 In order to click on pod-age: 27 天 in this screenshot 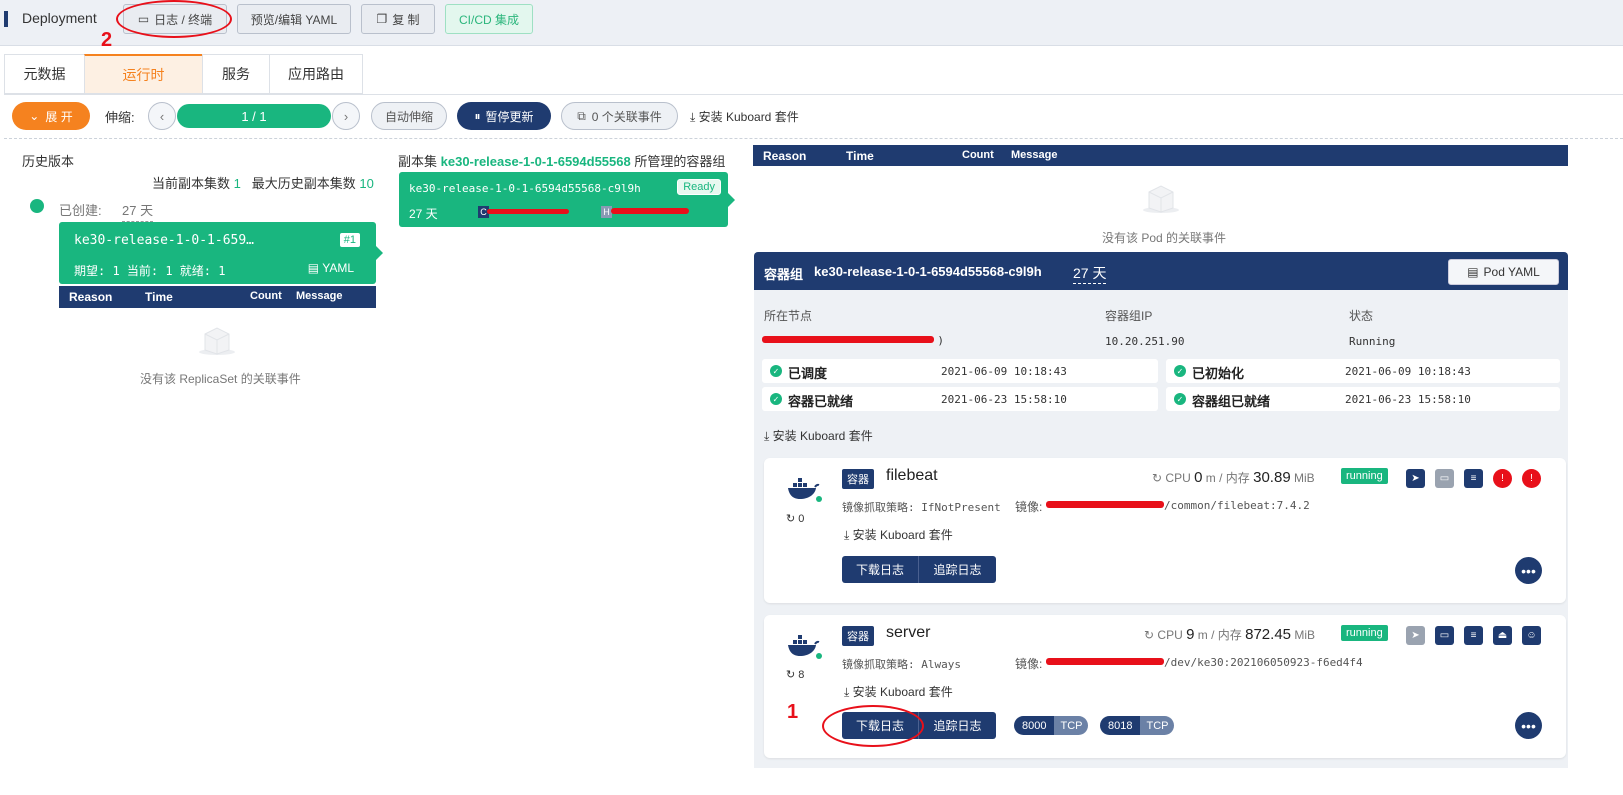, I will do `click(1090, 273)`.